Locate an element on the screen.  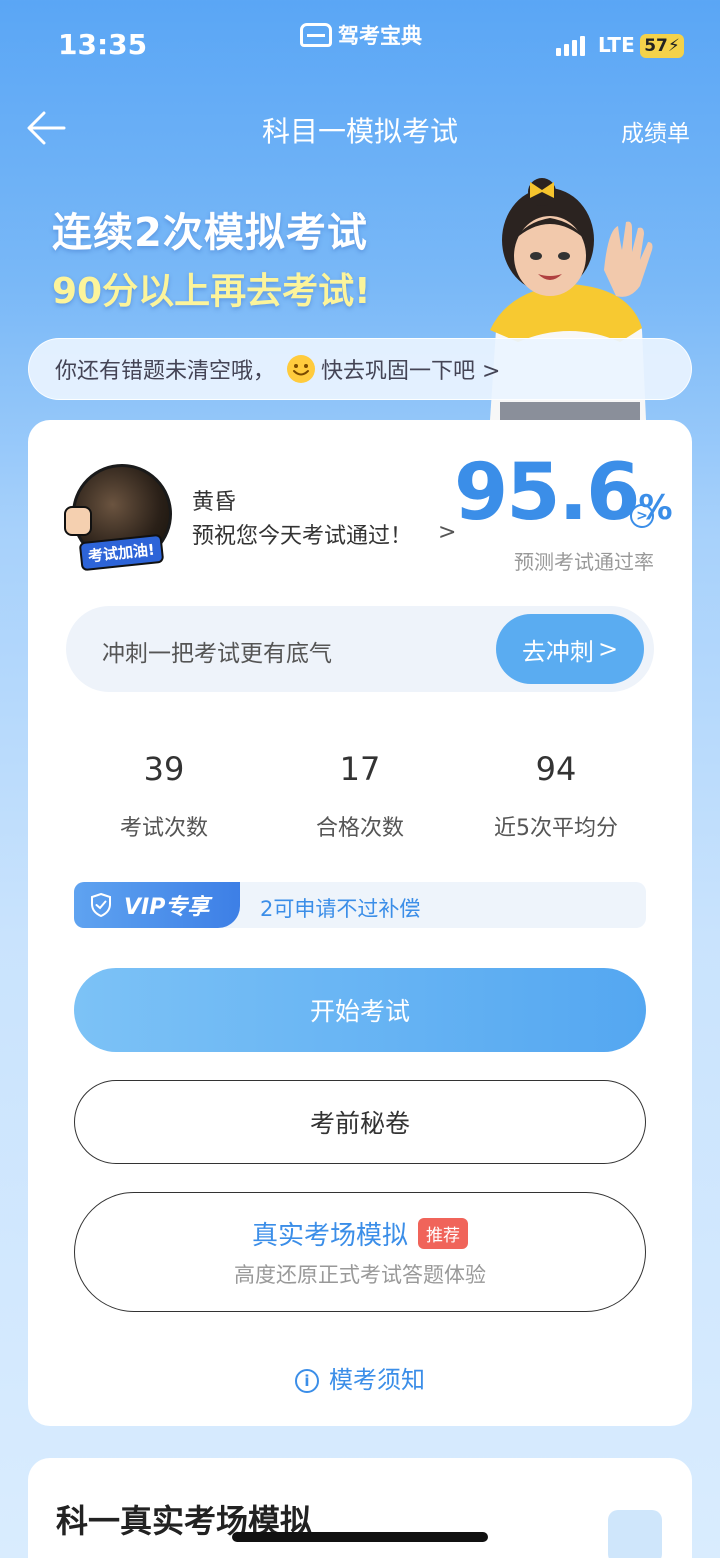
car-icon is located at coordinates (316, 35).